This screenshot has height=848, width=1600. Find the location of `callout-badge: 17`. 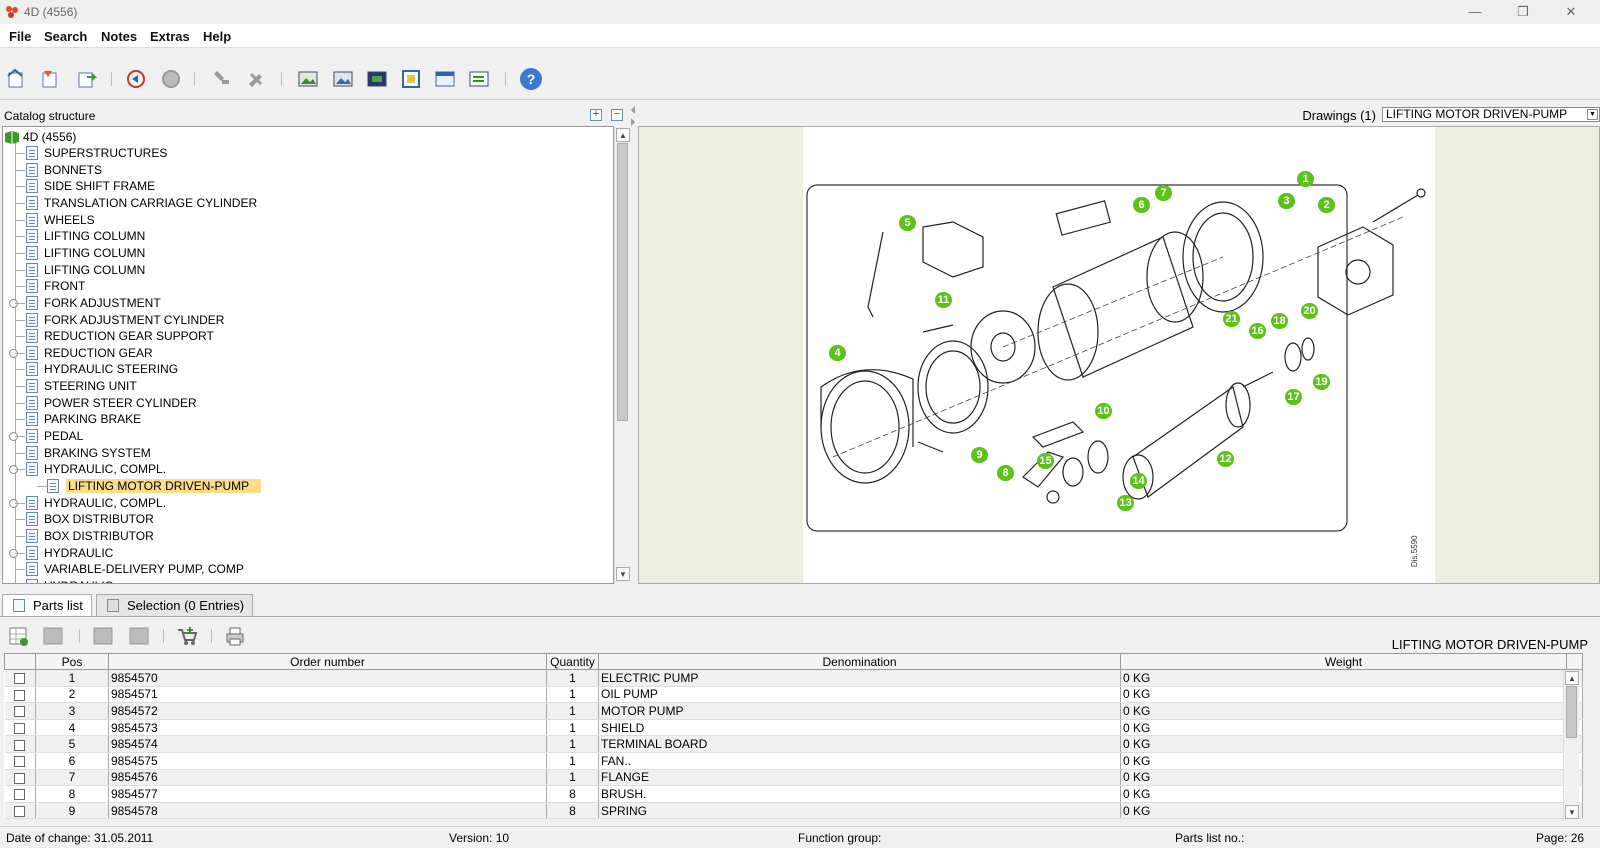

callout-badge: 17 is located at coordinates (1293, 397).